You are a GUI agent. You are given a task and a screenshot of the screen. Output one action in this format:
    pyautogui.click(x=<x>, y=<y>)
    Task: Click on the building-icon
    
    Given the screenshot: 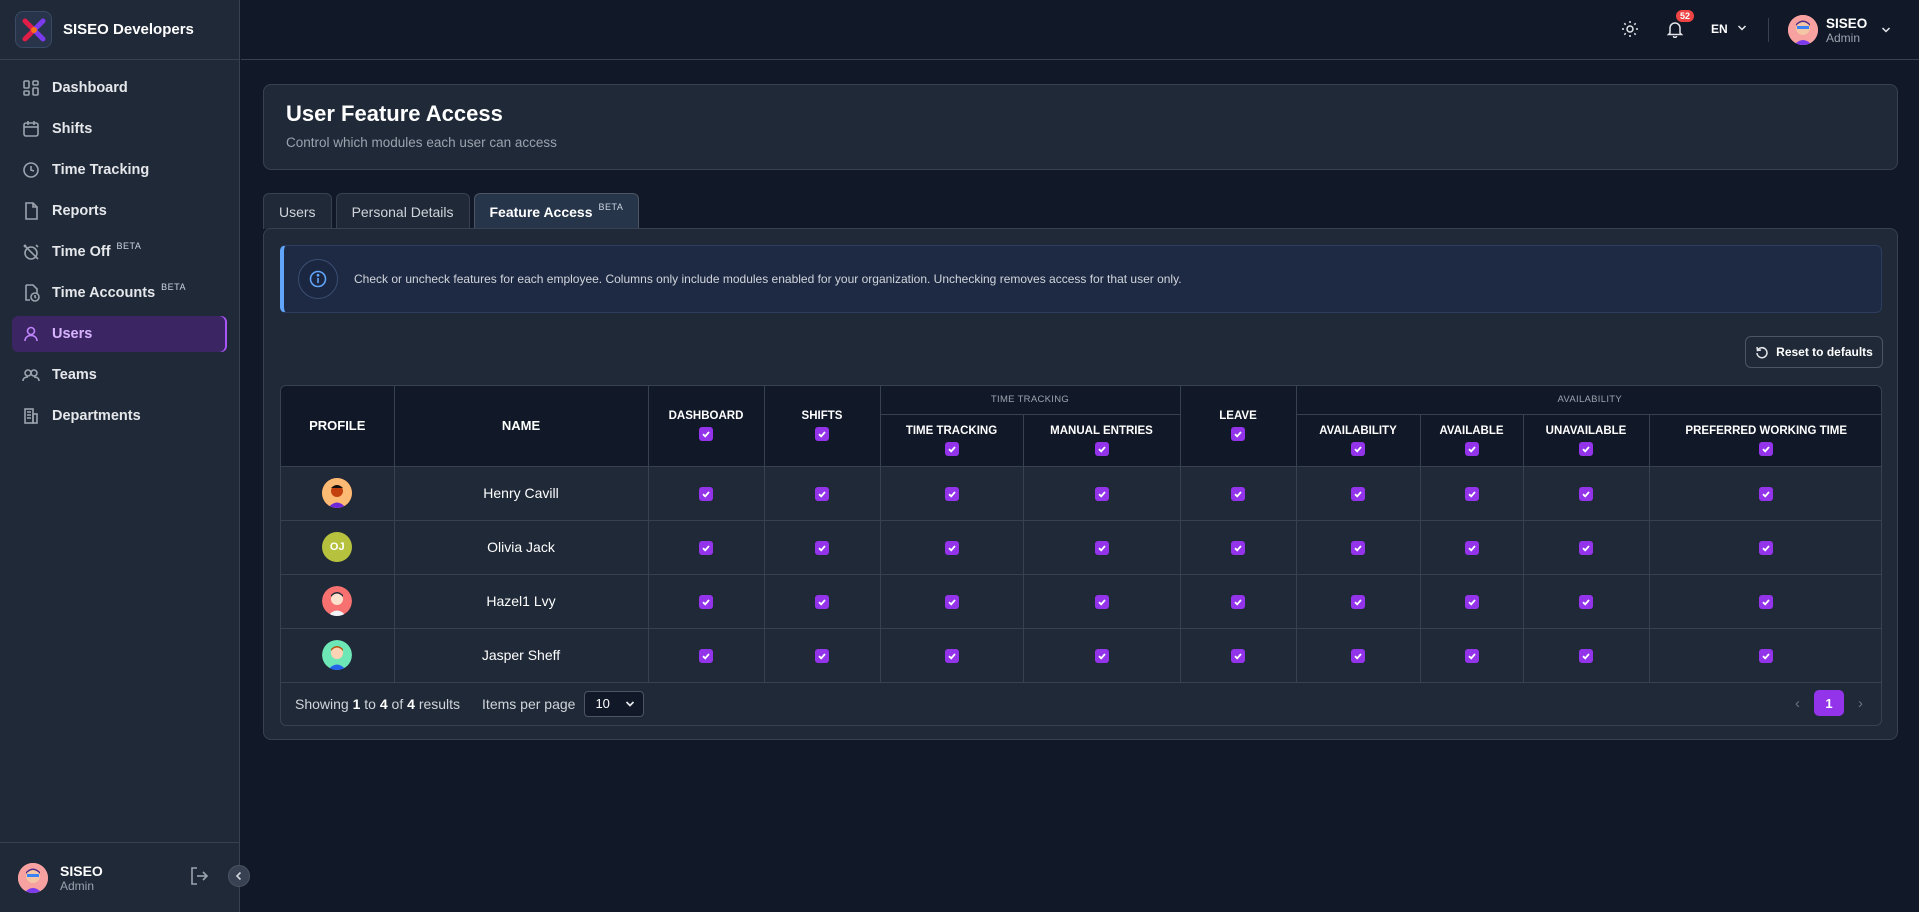 What is the action you would take?
    pyautogui.click(x=31, y=416)
    